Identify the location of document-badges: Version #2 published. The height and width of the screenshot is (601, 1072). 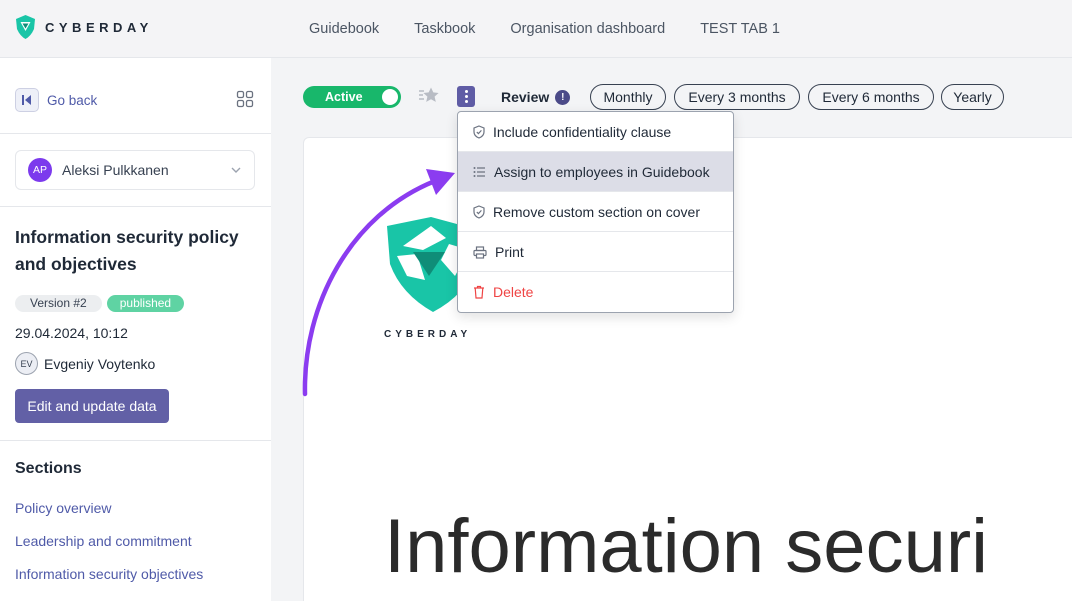
(100, 303).